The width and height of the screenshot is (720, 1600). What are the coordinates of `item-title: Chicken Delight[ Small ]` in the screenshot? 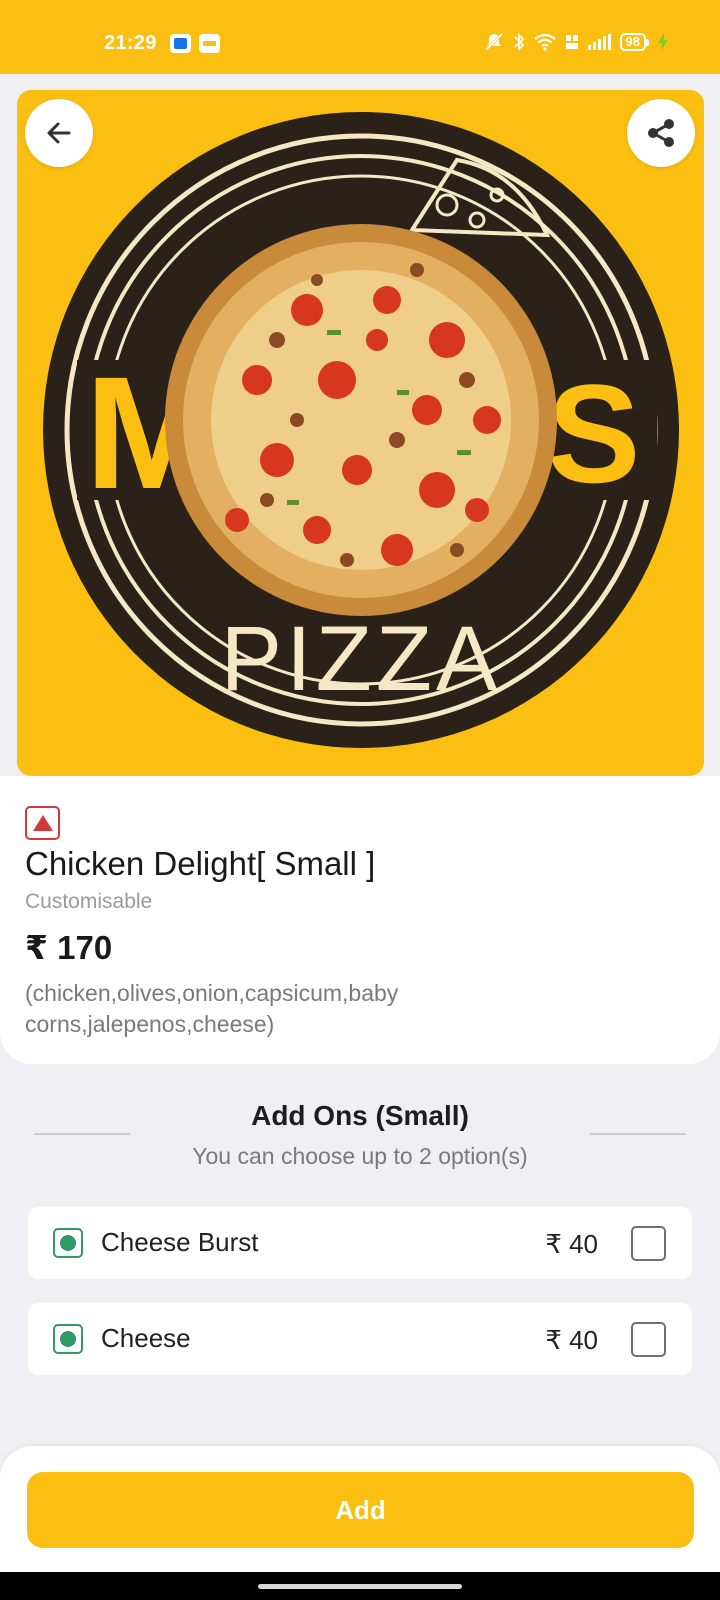 It's located at (200, 863).